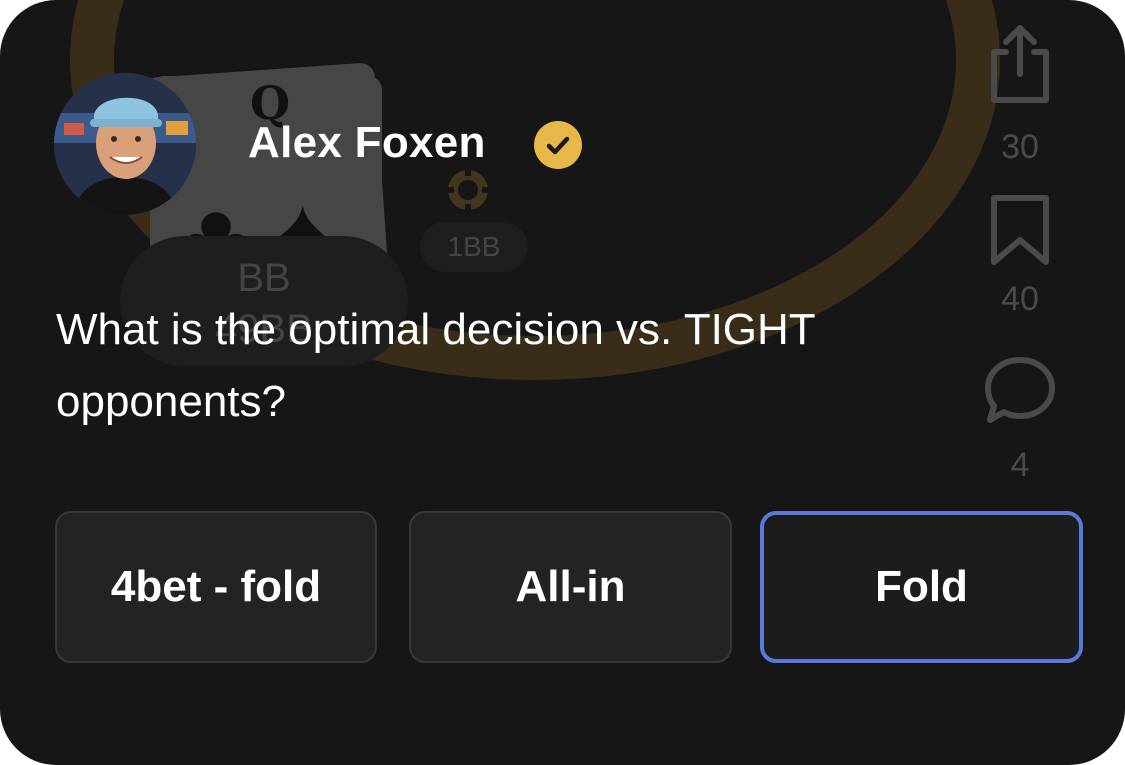 This screenshot has height=765, width=1125. I want to click on bet-amount: 1BB, so click(474, 247).